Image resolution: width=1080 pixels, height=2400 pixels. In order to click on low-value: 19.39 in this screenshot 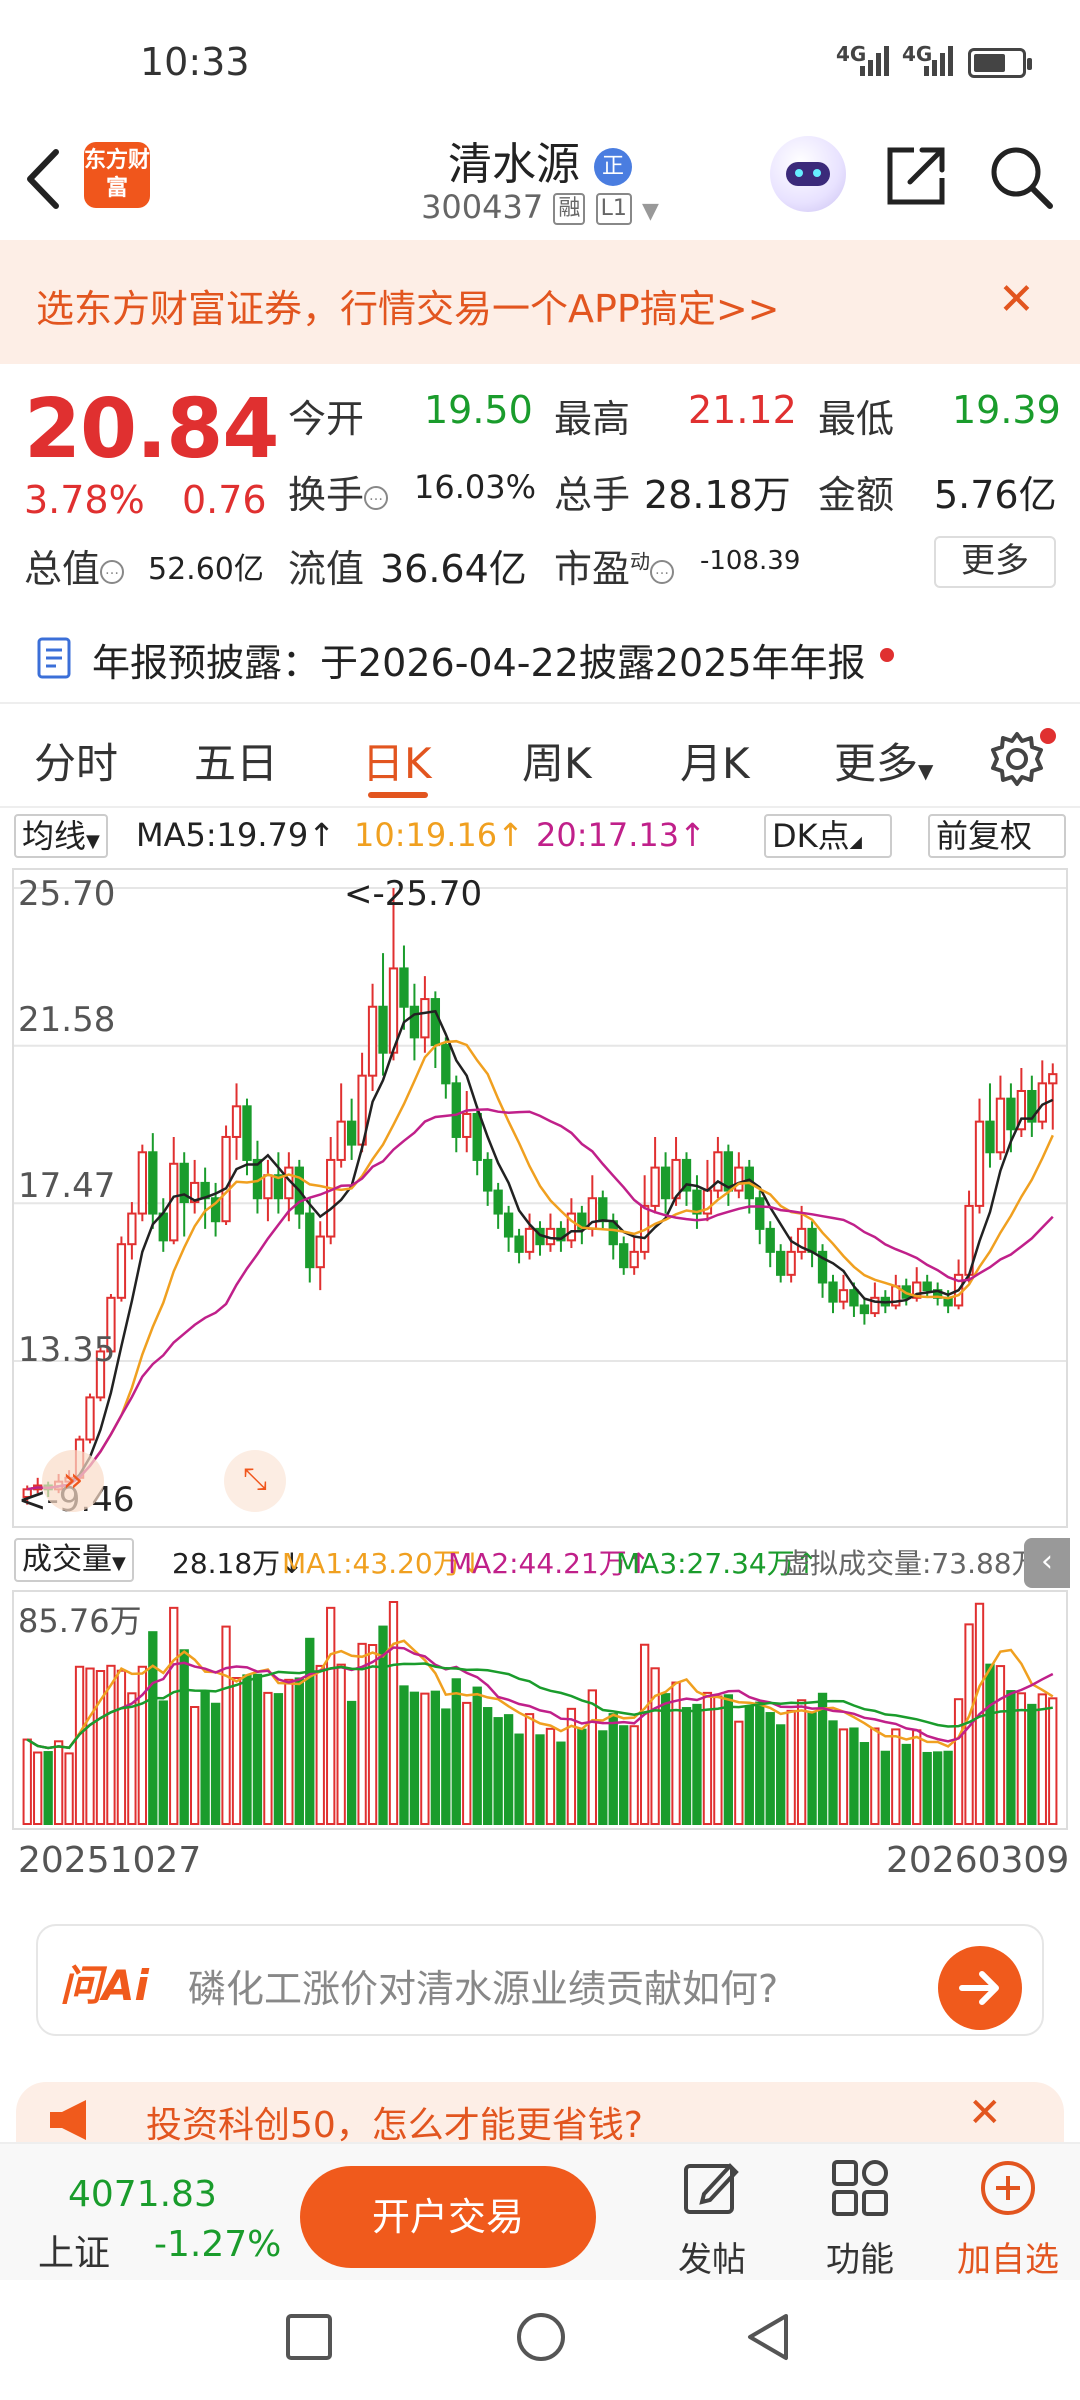, I will do `click(1006, 410)`.